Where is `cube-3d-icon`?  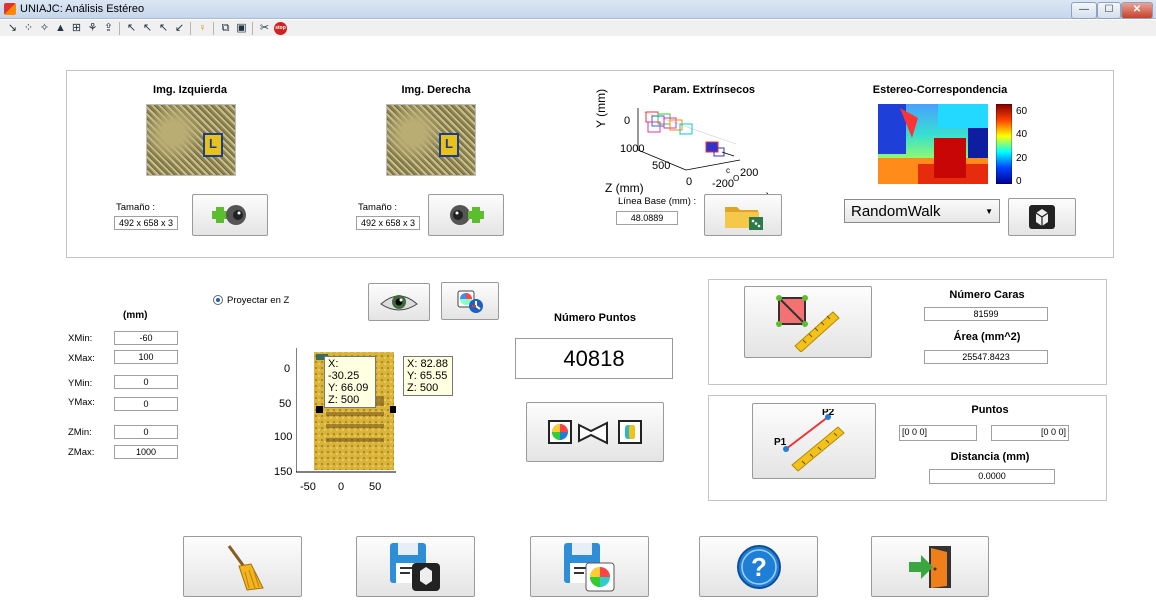
cube-3d-icon is located at coordinates (1042, 217).